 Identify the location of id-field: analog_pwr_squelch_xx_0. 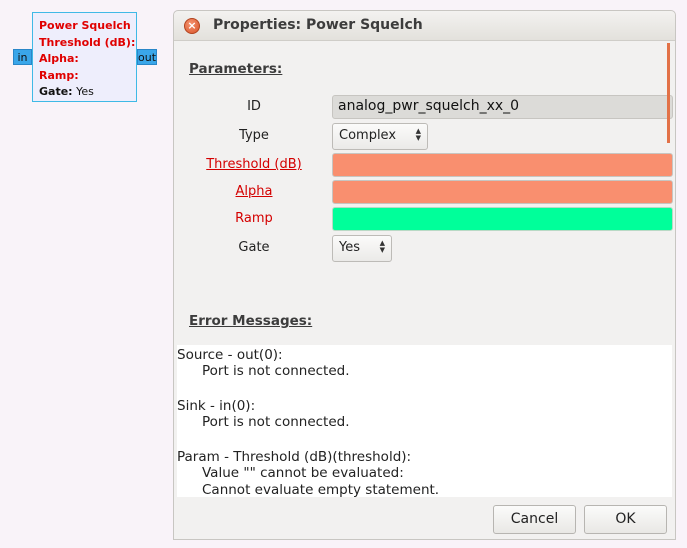
(502, 107).